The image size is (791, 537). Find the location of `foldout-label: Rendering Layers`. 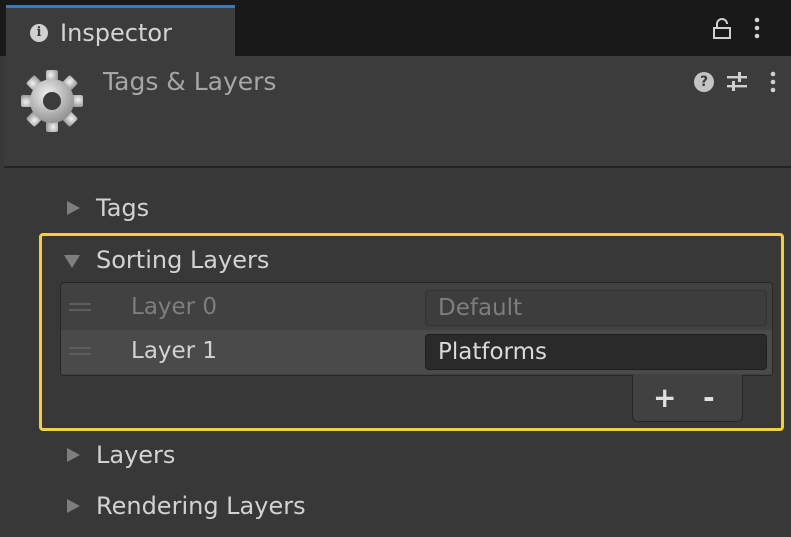

foldout-label: Rendering Layers is located at coordinates (201, 506).